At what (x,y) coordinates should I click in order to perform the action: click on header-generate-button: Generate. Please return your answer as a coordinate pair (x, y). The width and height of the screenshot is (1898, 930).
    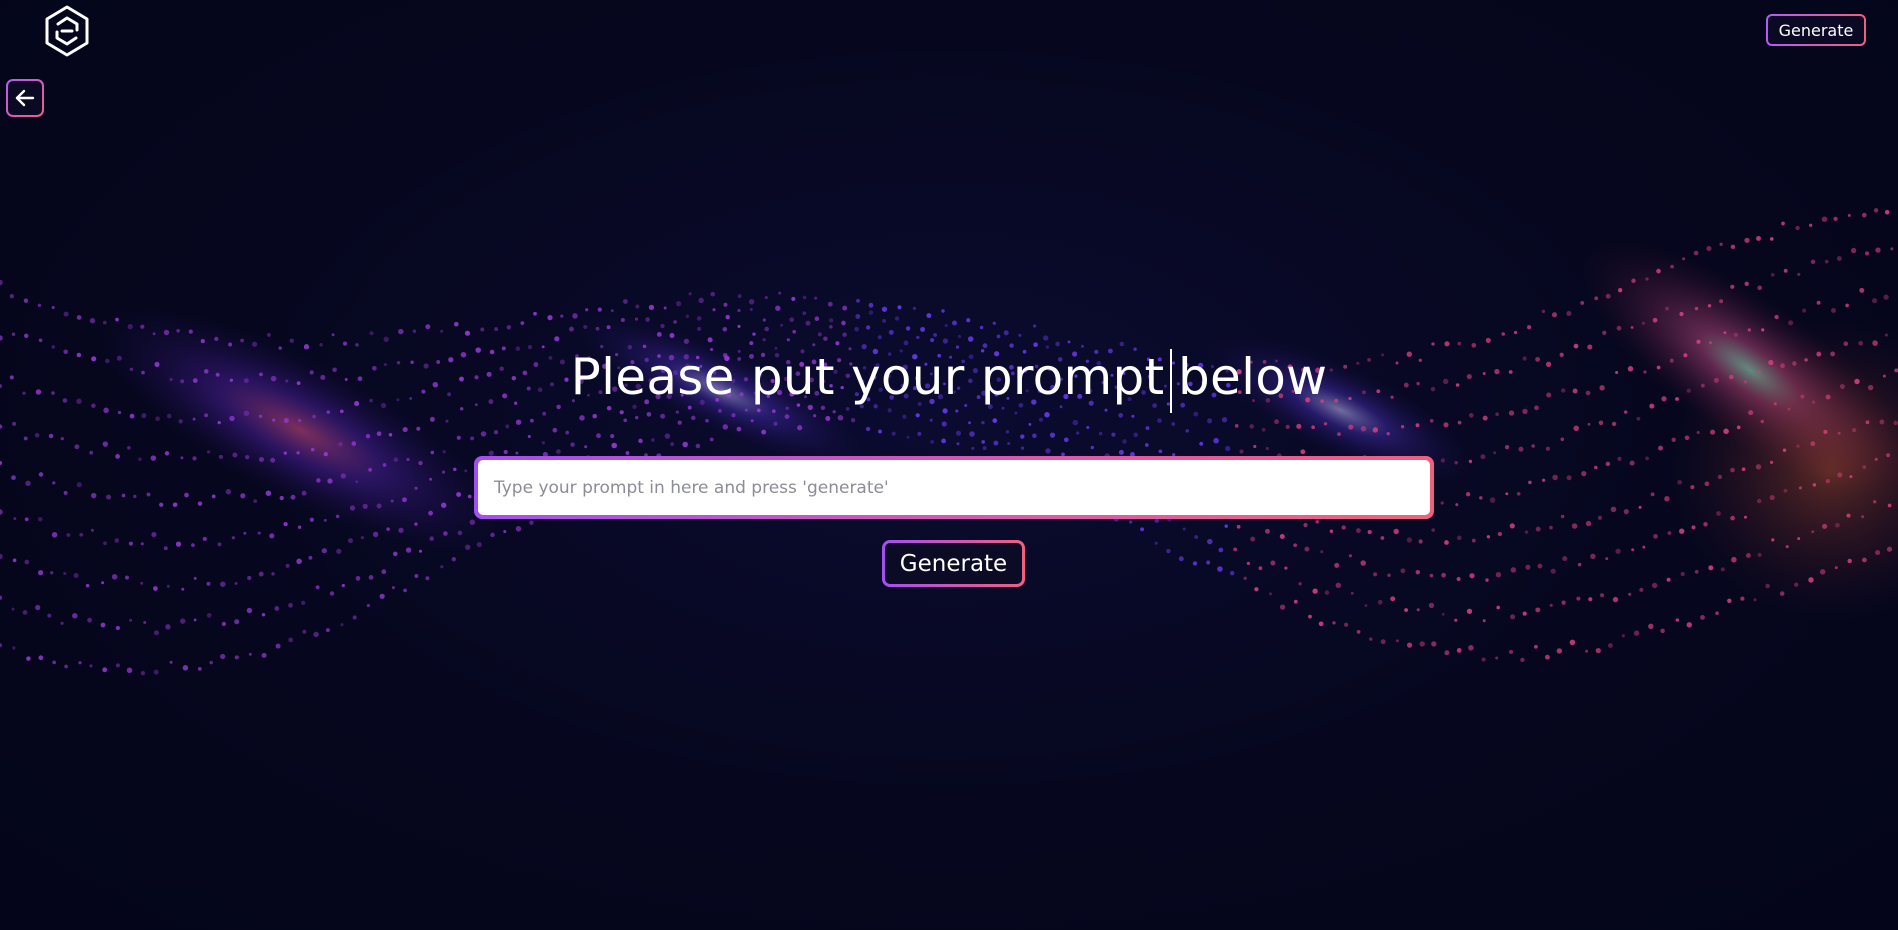
    Looking at the image, I should click on (1816, 30).